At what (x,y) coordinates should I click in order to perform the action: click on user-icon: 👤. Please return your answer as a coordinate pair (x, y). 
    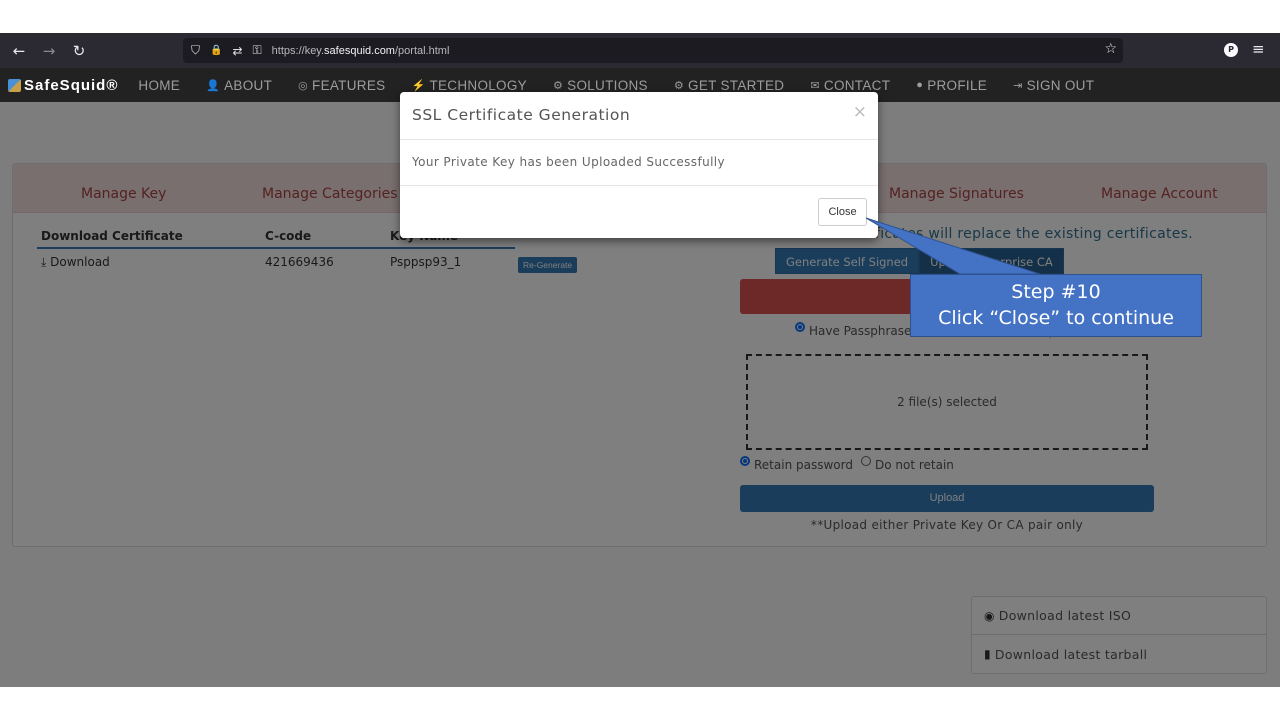
    Looking at the image, I should click on (213, 85).